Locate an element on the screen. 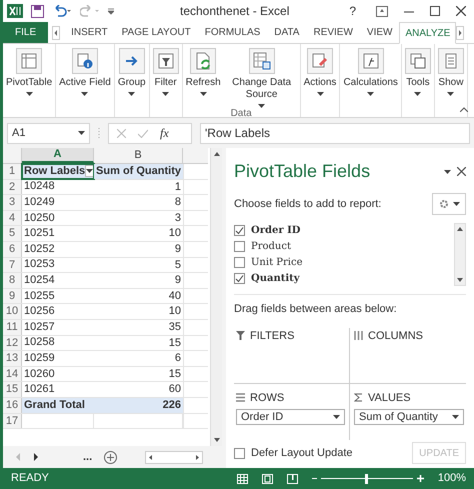 Image resolution: width=474 pixels, height=489 pixels. ribbon-display-icon is located at coordinates (382, 11).